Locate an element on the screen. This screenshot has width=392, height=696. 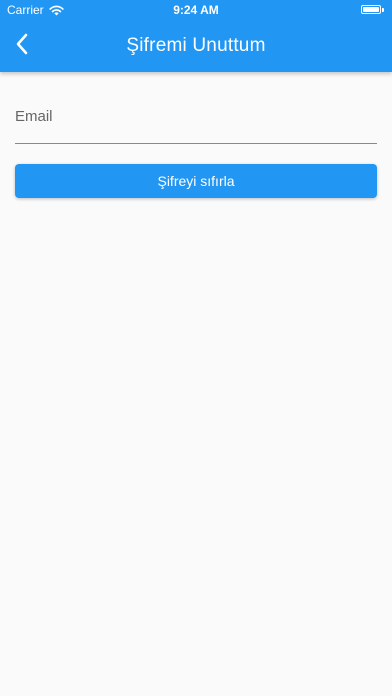
app-bar: Carrier 9:24 AM Şifremi Unuttum is located at coordinates (196, 36).